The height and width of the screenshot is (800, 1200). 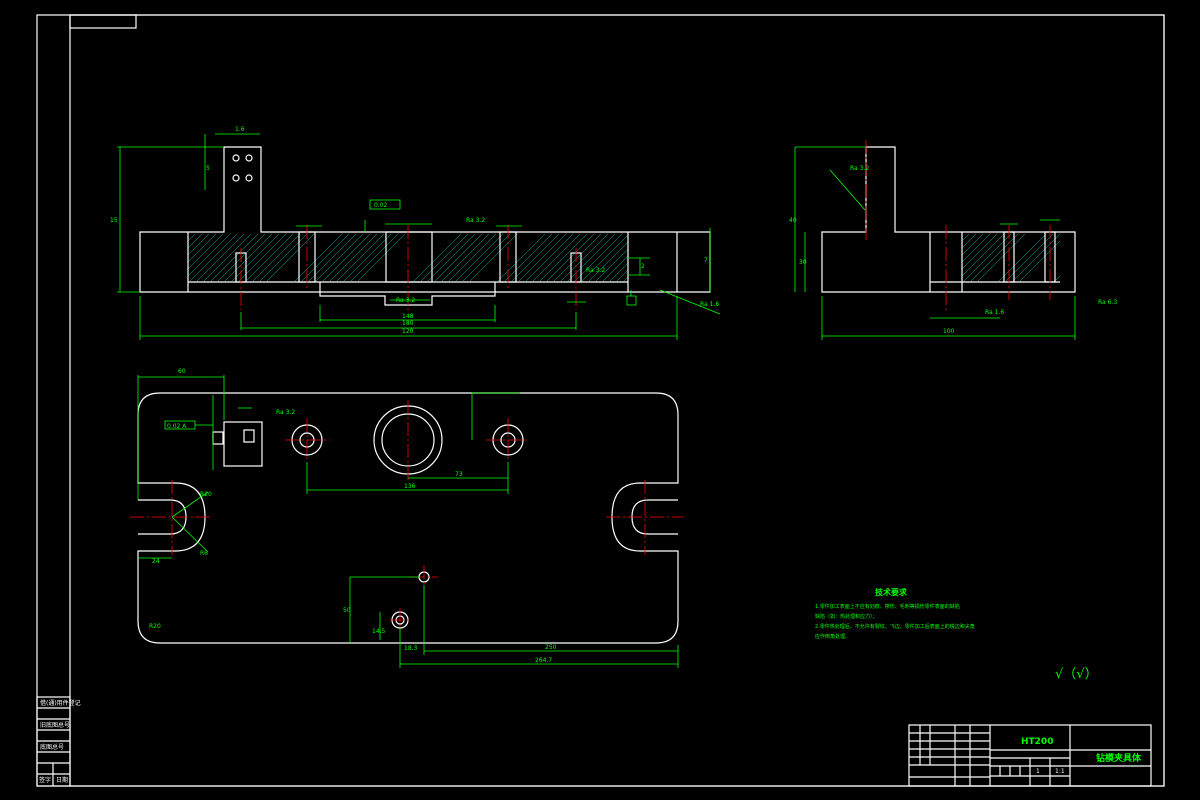 I want to click on plan-dim-bottom-total: 264.7, so click(x=543, y=660).